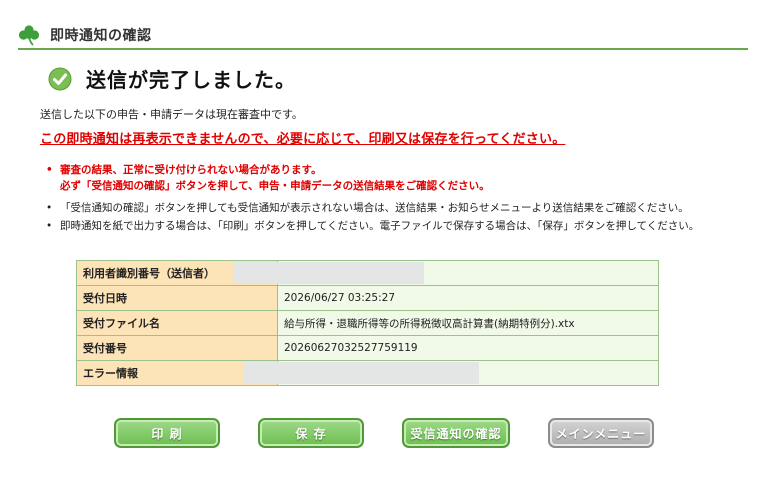  What do you see at coordinates (29, 35) in the screenshot?
I see `clover-icon` at bounding box center [29, 35].